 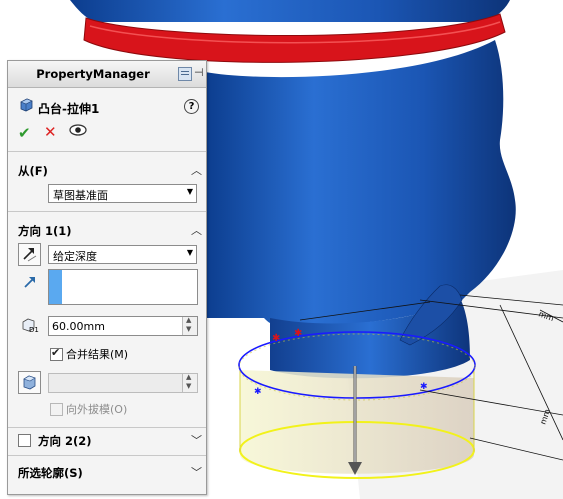 What do you see at coordinates (29, 282) in the screenshot?
I see `direction-vector-icon` at bounding box center [29, 282].